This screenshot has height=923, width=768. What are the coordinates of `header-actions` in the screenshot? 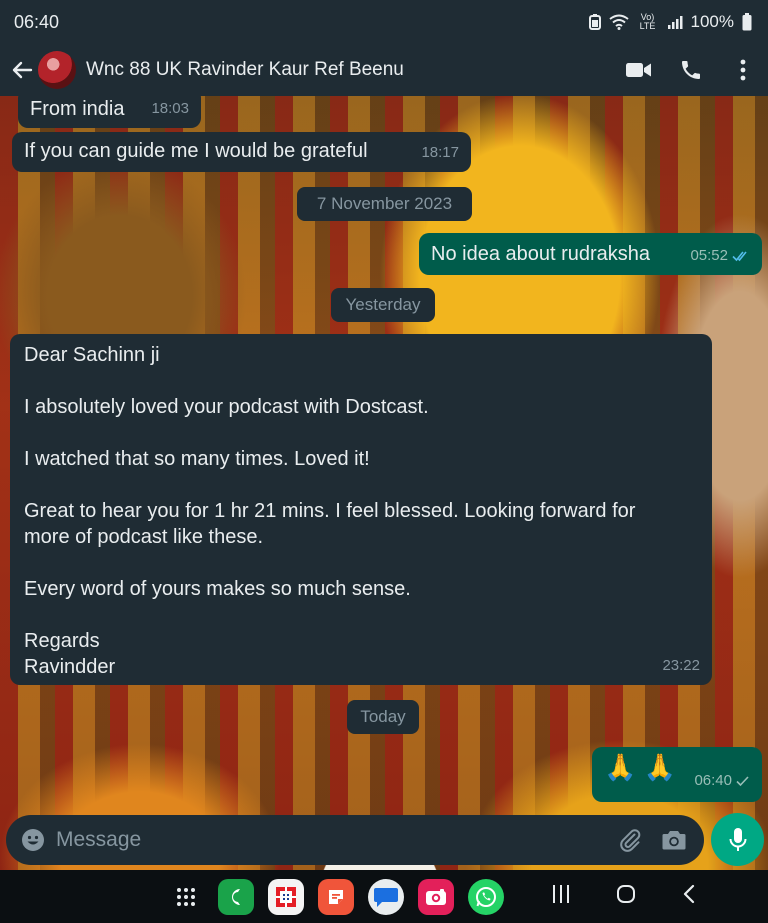 It's located at (691, 70).